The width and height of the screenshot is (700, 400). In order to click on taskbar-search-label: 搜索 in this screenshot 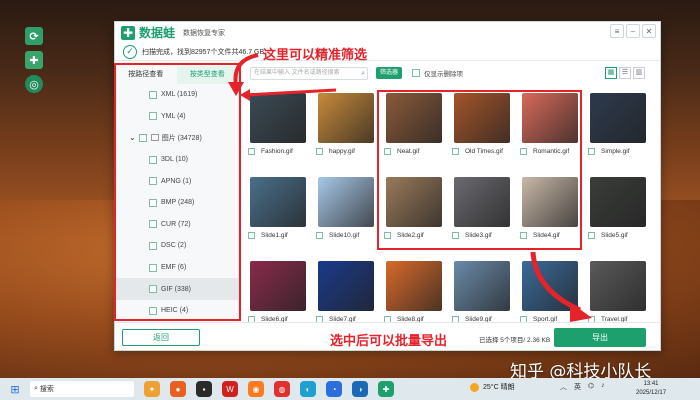, I will do `click(46, 389)`.